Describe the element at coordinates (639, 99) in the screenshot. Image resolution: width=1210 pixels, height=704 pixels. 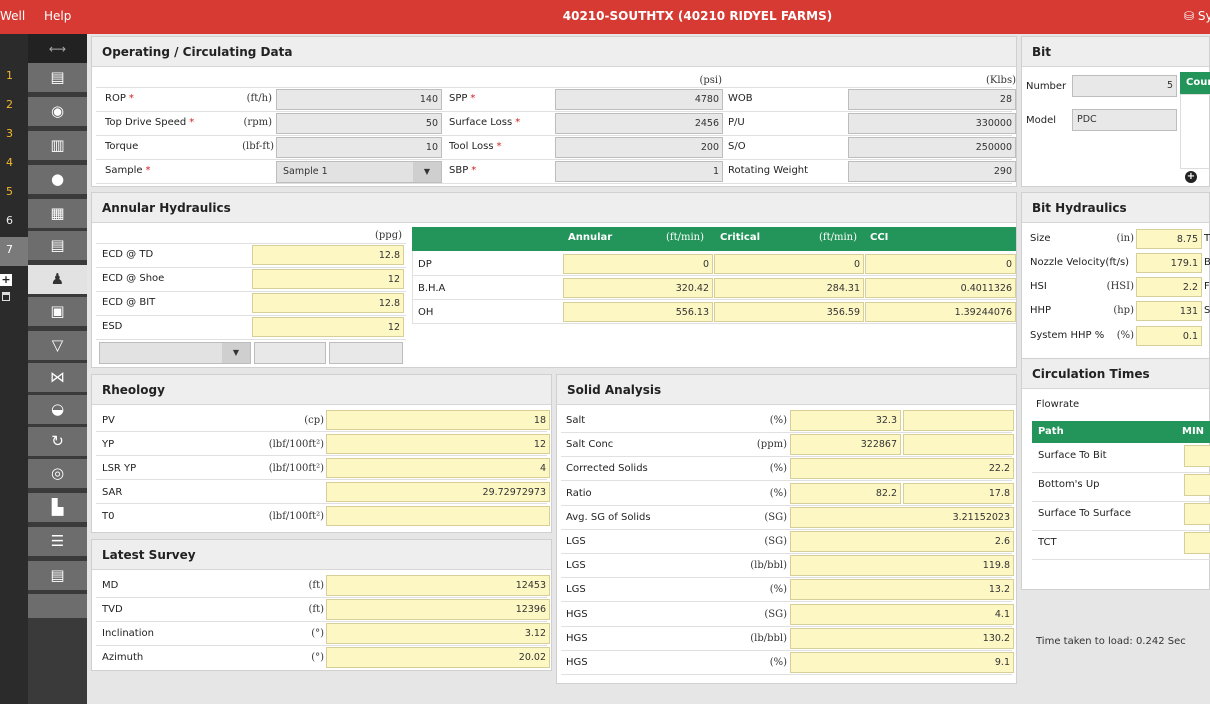
I see `spp-input: 4780` at that location.